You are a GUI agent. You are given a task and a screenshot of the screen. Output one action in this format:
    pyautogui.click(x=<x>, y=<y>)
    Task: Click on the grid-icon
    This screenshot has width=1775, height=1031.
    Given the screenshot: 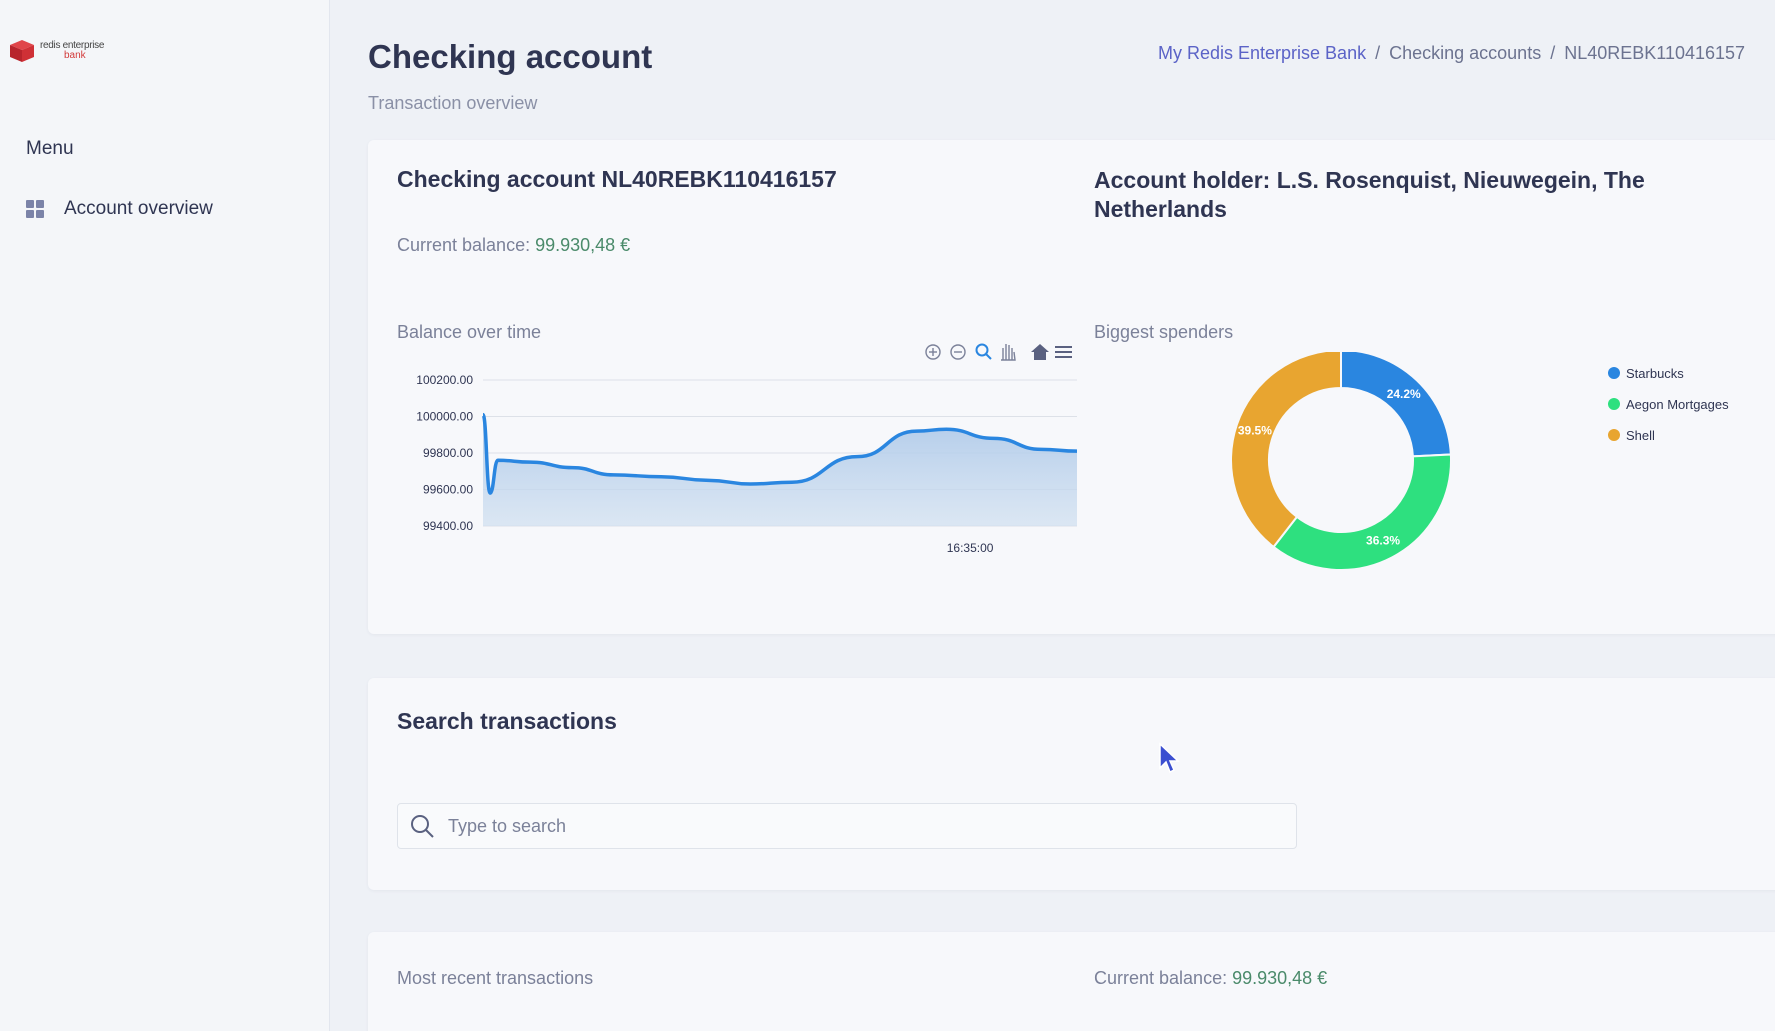 What is the action you would take?
    pyautogui.click(x=35, y=209)
    